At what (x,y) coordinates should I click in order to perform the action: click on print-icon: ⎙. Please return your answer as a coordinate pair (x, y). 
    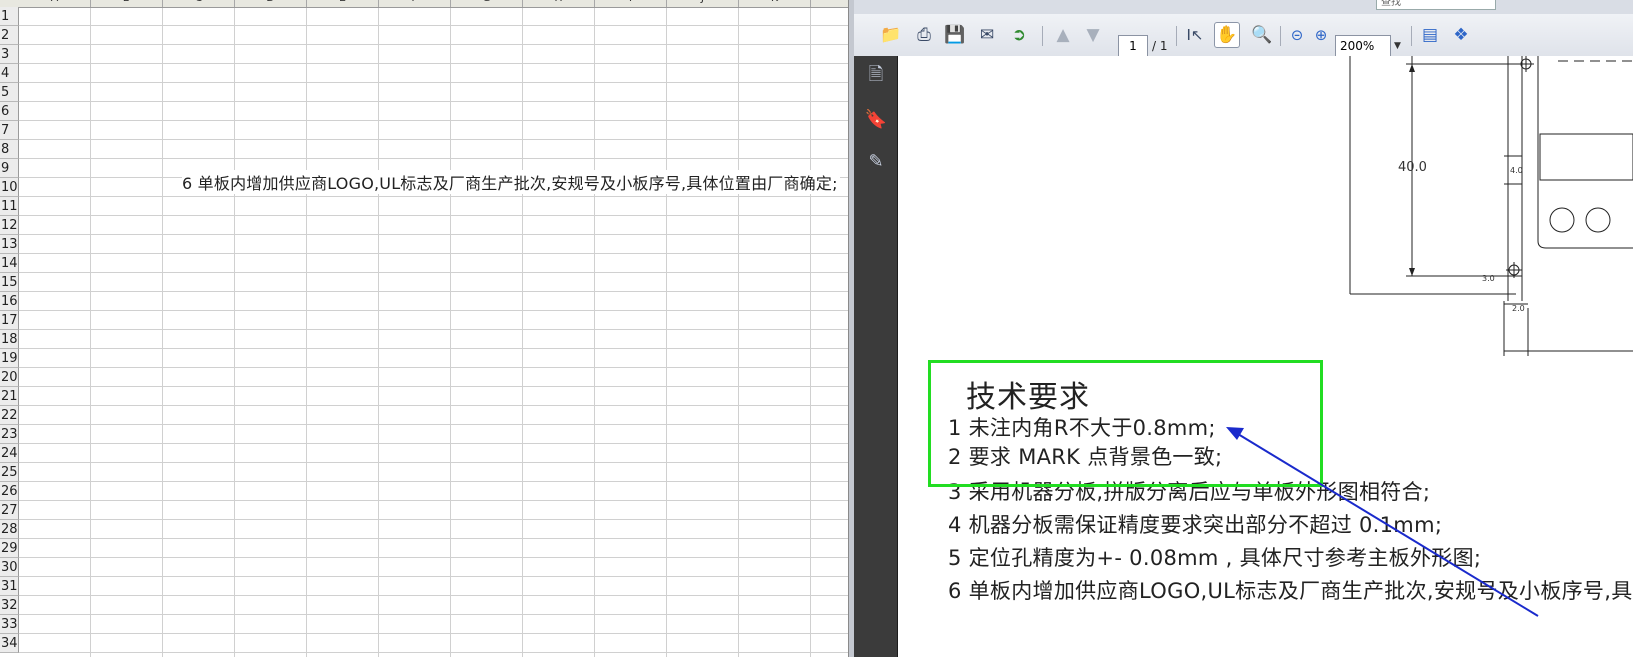
    Looking at the image, I should click on (924, 35).